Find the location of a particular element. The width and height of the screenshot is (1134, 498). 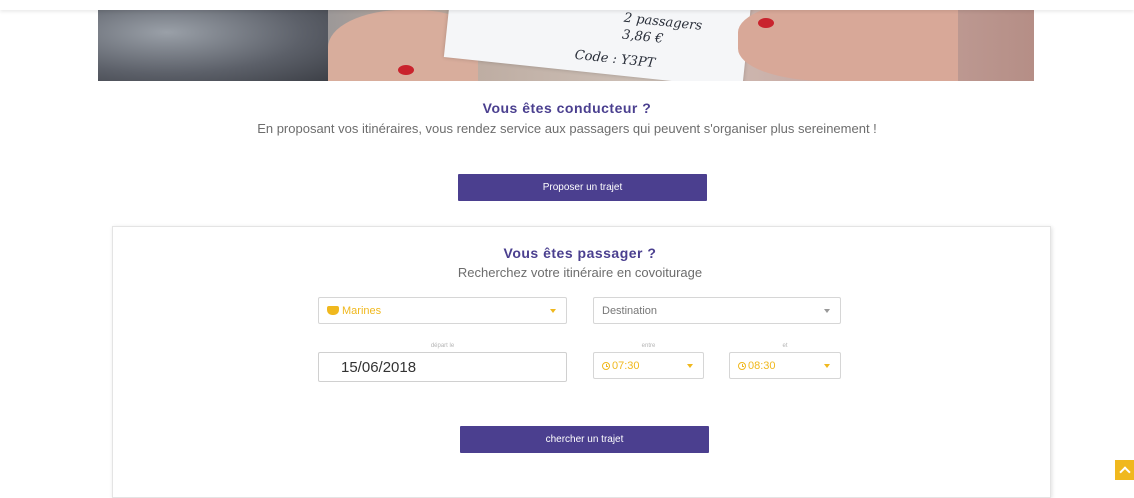

scroll-to-top-button is located at coordinates (1124, 470).